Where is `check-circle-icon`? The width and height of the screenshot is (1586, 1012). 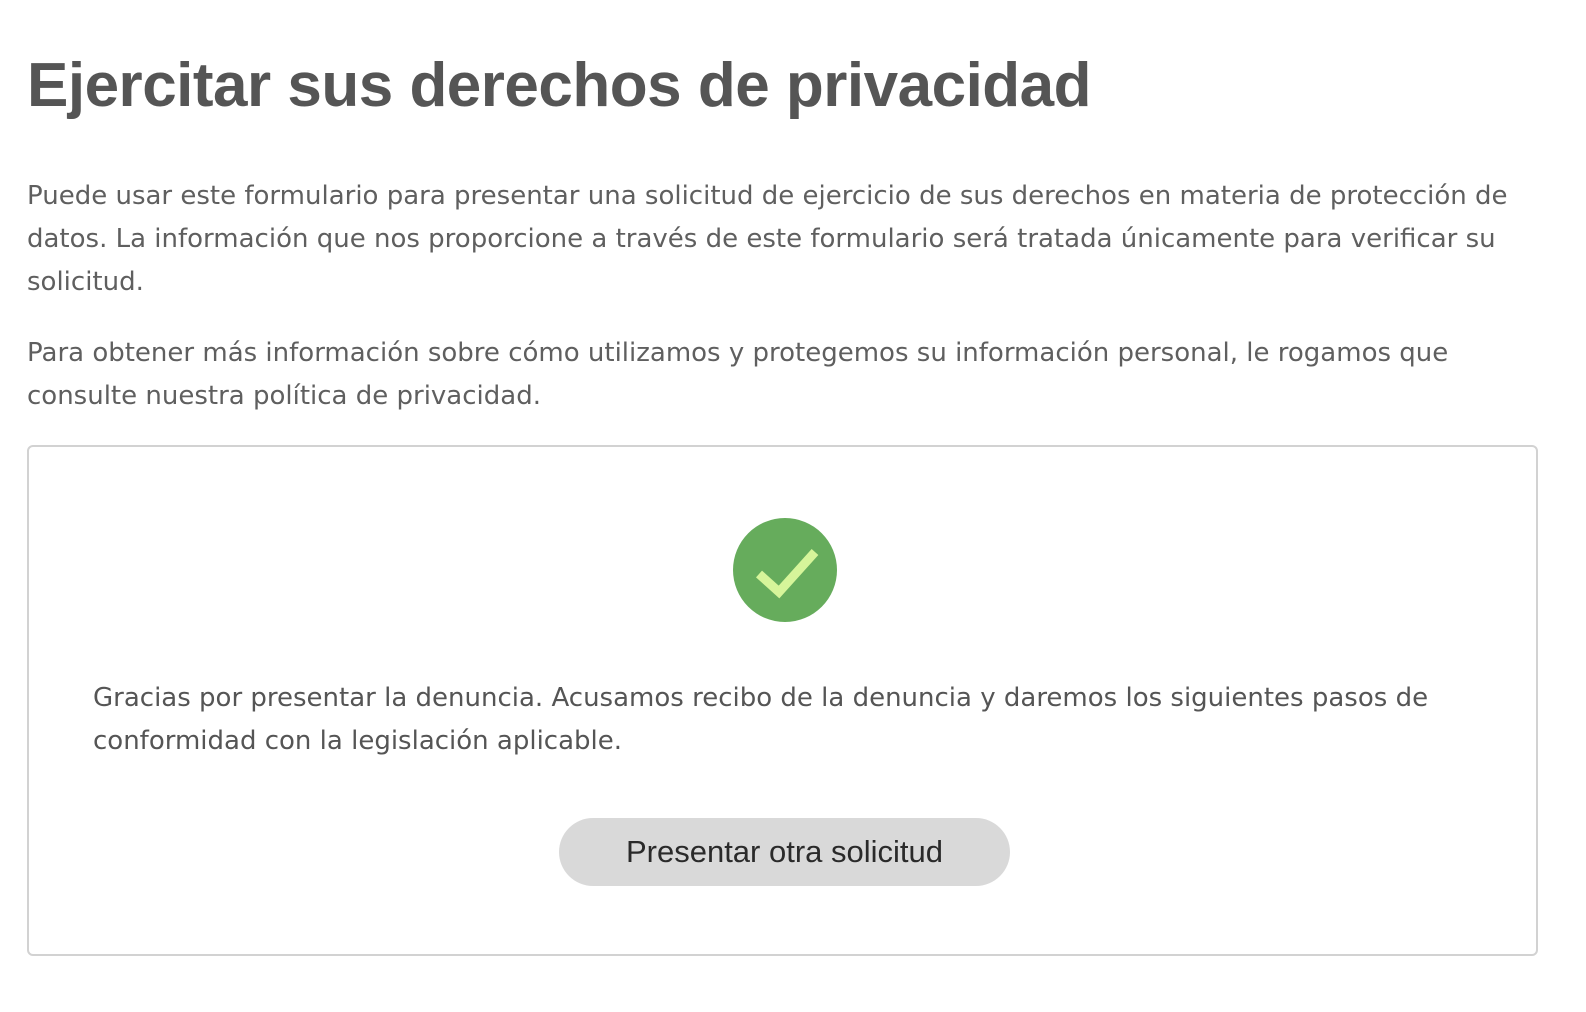 check-circle-icon is located at coordinates (785, 570).